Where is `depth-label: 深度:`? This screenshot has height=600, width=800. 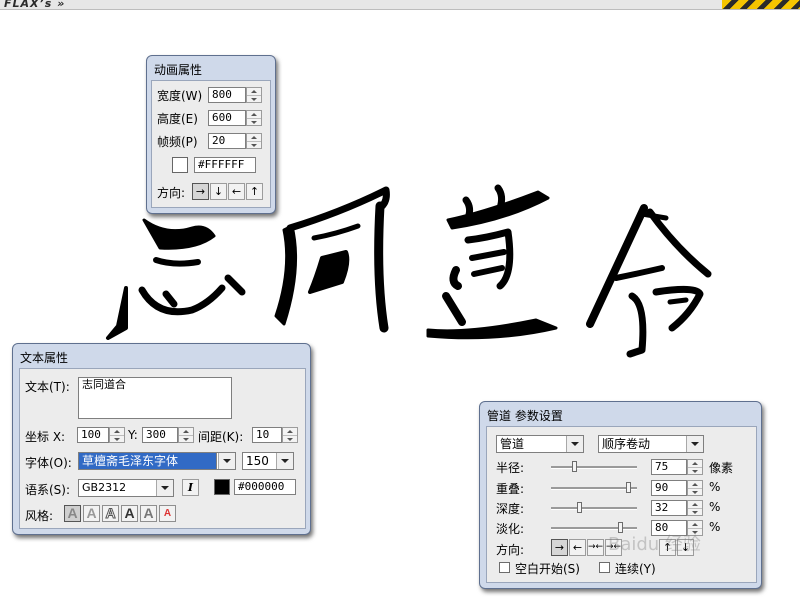 depth-label: 深度: is located at coordinates (510, 509).